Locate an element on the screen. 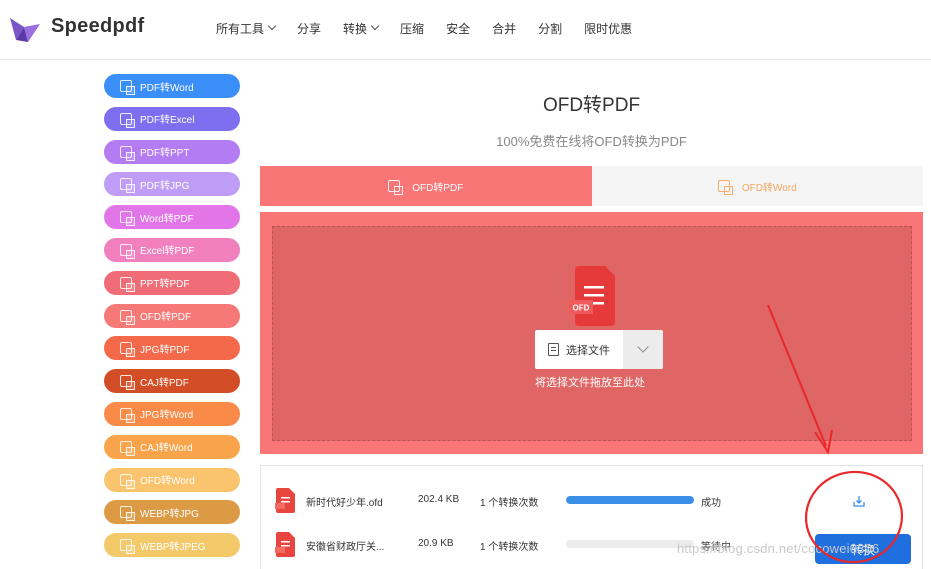 This screenshot has height=569, width=931. file-size: 202.4 KB is located at coordinates (439, 499).